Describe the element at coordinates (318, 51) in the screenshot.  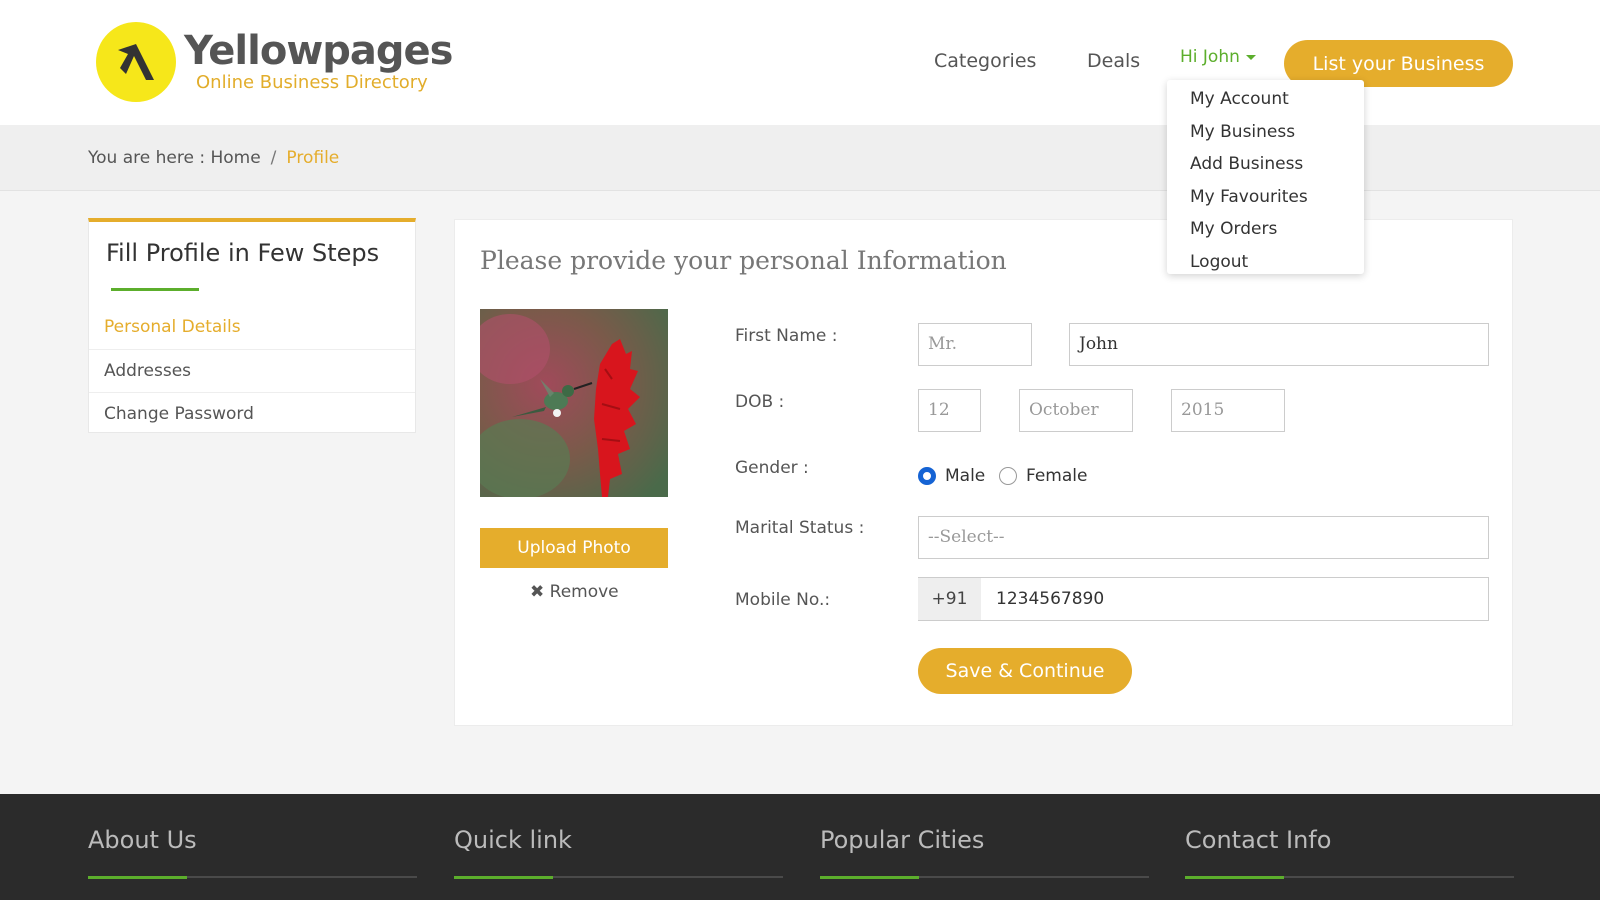
I see `brand-name: Yellowpages` at that location.